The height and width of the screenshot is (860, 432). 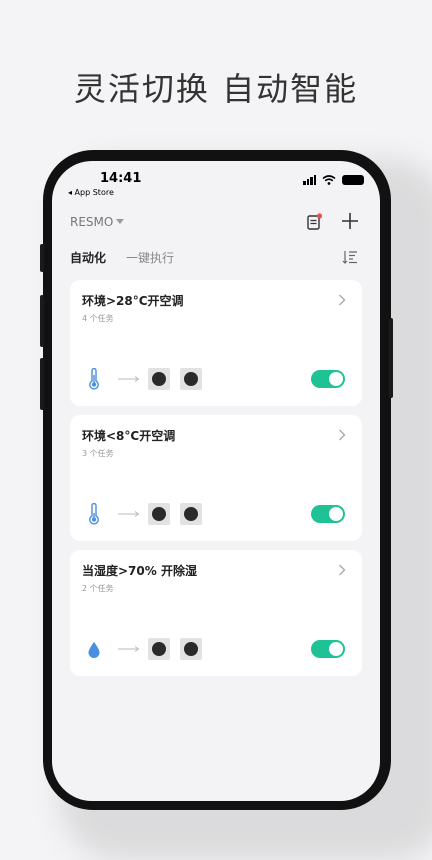 I want to click on wifi-icon, so click(x=329, y=180).